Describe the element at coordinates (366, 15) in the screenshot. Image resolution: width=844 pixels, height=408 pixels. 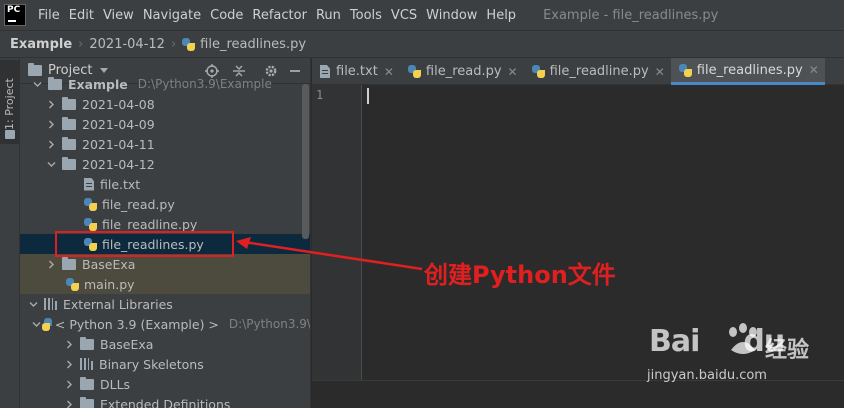
I see `menu-tools: Tools` at that location.